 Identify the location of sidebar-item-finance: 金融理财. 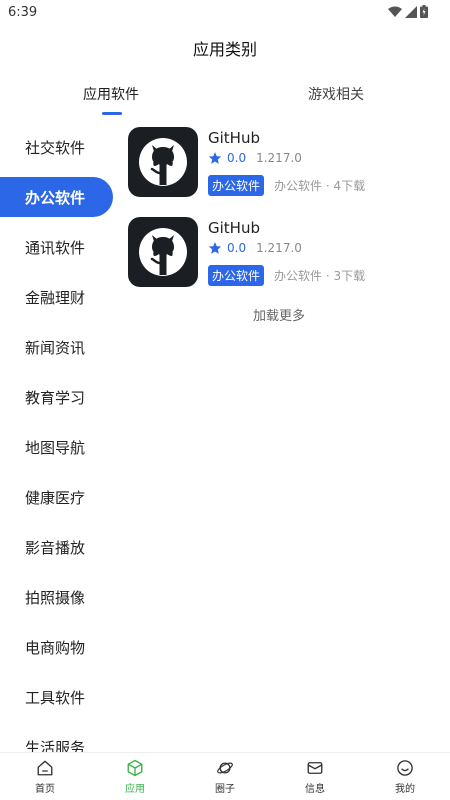
(56, 297).